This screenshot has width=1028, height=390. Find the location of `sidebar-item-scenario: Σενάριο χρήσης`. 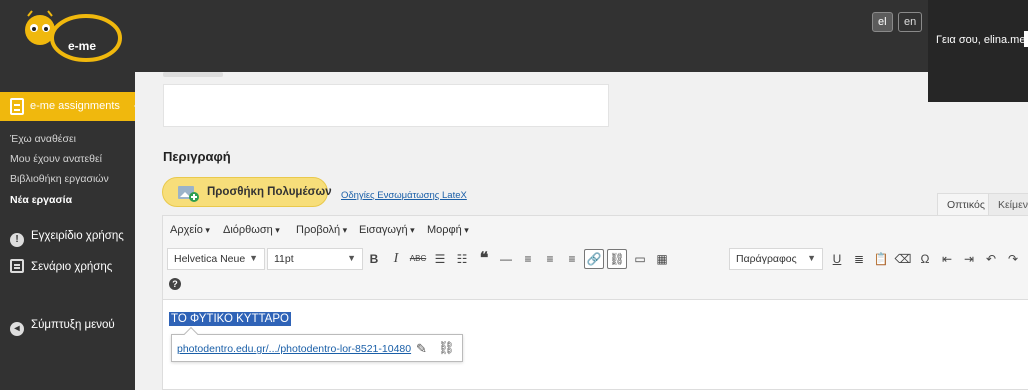

sidebar-item-scenario: Σενάριο χρήσης is located at coordinates (61, 266).